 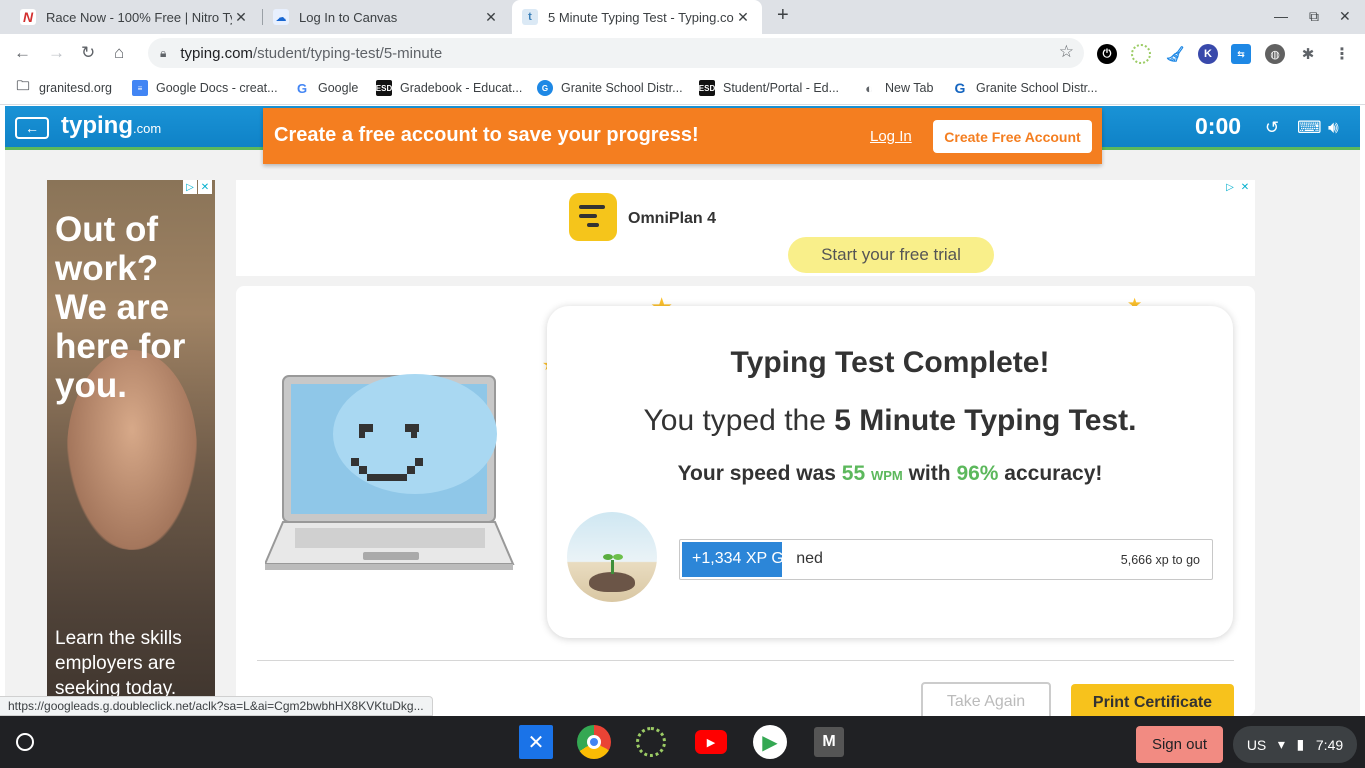 I want to click on speed-mid: with, so click(x=929, y=473).